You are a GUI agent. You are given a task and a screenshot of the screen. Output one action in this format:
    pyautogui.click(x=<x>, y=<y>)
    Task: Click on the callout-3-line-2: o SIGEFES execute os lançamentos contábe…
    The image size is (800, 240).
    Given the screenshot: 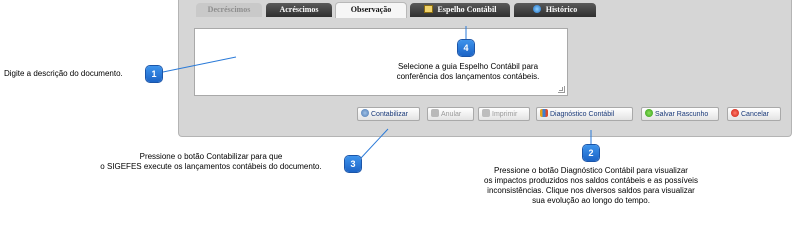 What is the action you would take?
    pyautogui.click(x=211, y=166)
    